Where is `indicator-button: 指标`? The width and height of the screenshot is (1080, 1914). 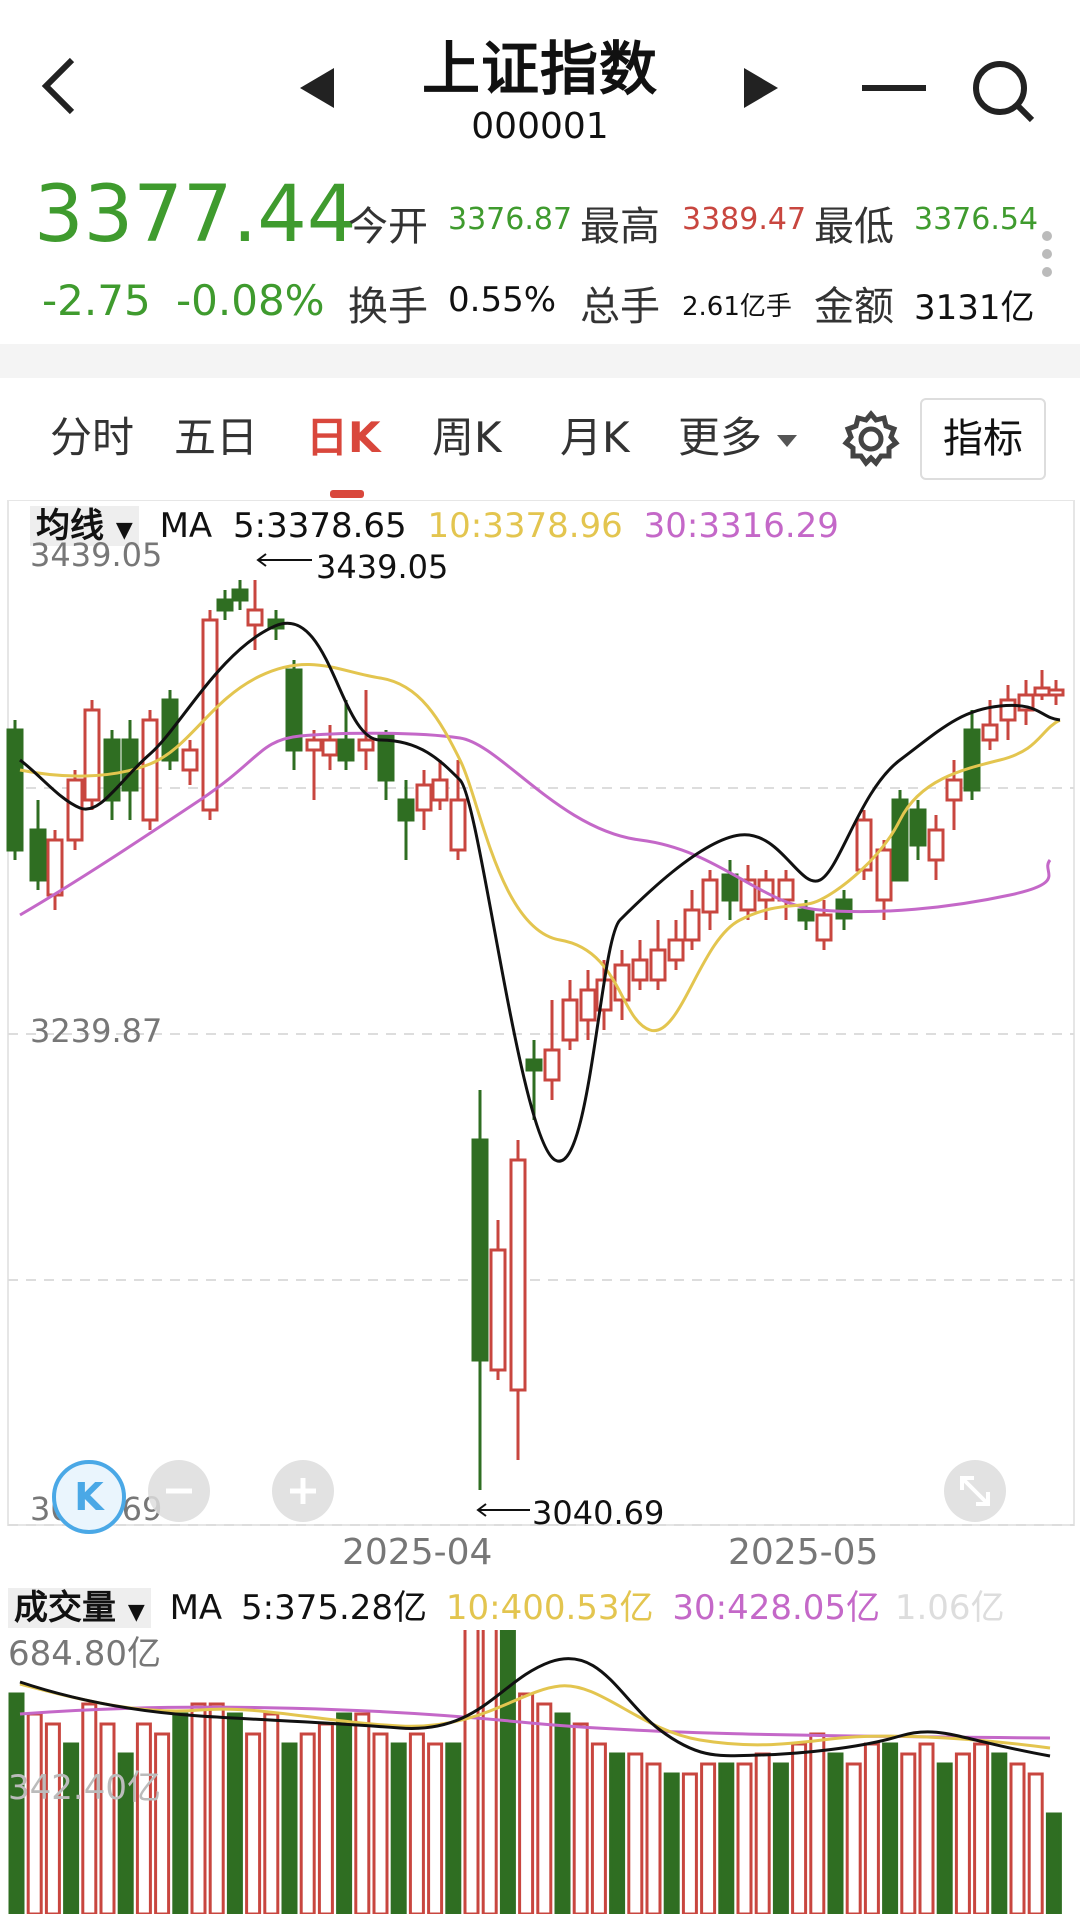
indicator-button: 指标 is located at coordinates (983, 439).